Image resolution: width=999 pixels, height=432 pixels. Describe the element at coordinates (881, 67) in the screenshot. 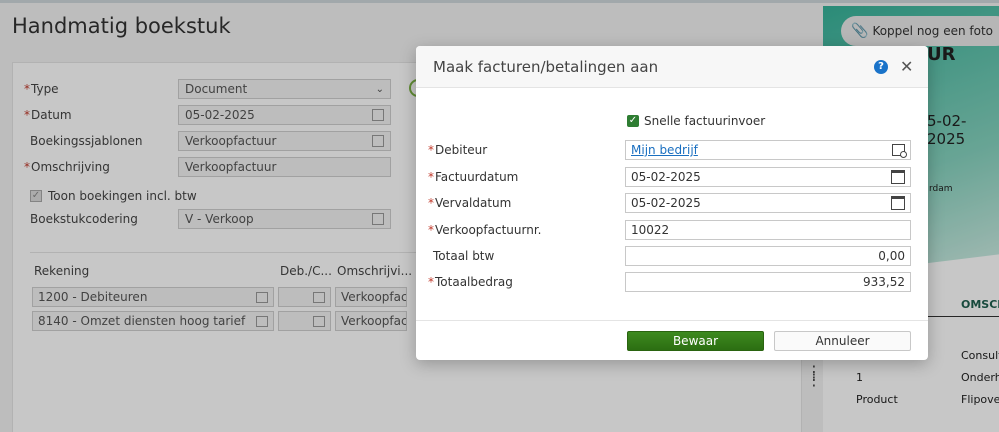

I see `help-icon: ?` at that location.